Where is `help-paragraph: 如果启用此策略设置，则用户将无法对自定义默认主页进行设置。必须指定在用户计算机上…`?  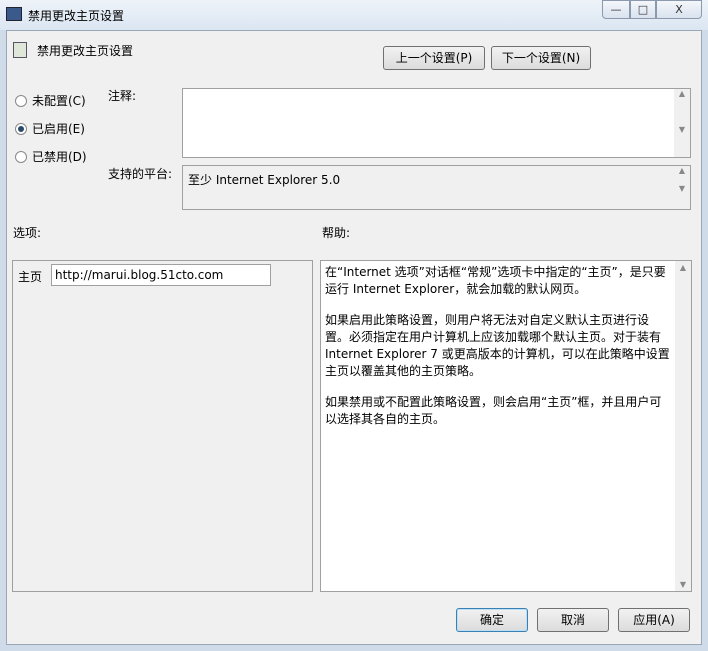 help-paragraph: 如果启用此策略设置，则用户将无法对自定义默认主页进行设置。必须指定在用户计算机上… is located at coordinates (497, 345).